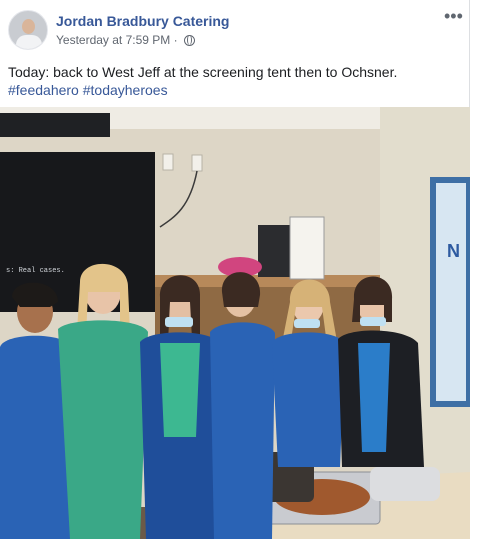 The image size is (478, 539). What do you see at coordinates (451, 292) in the screenshot?
I see `bulletin-board-inner` at bounding box center [451, 292].